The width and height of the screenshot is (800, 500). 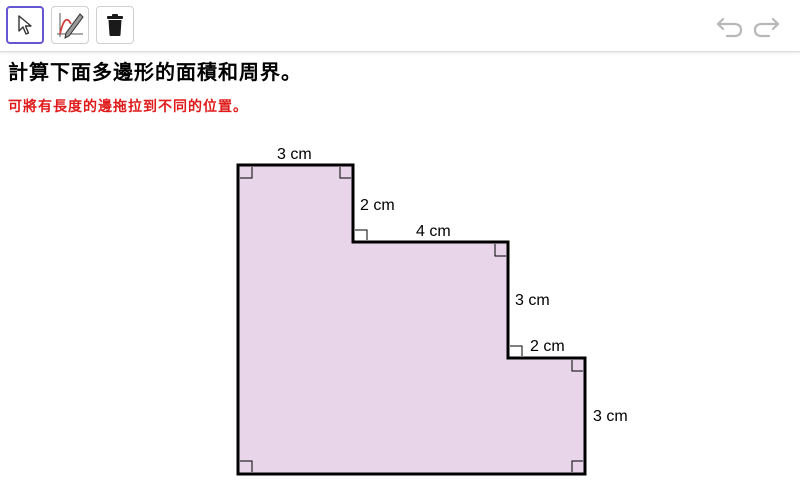 What do you see at coordinates (547, 346) in the screenshot?
I see `label-horizontal-2cm: 2 cm` at bounding box center [547, 346].